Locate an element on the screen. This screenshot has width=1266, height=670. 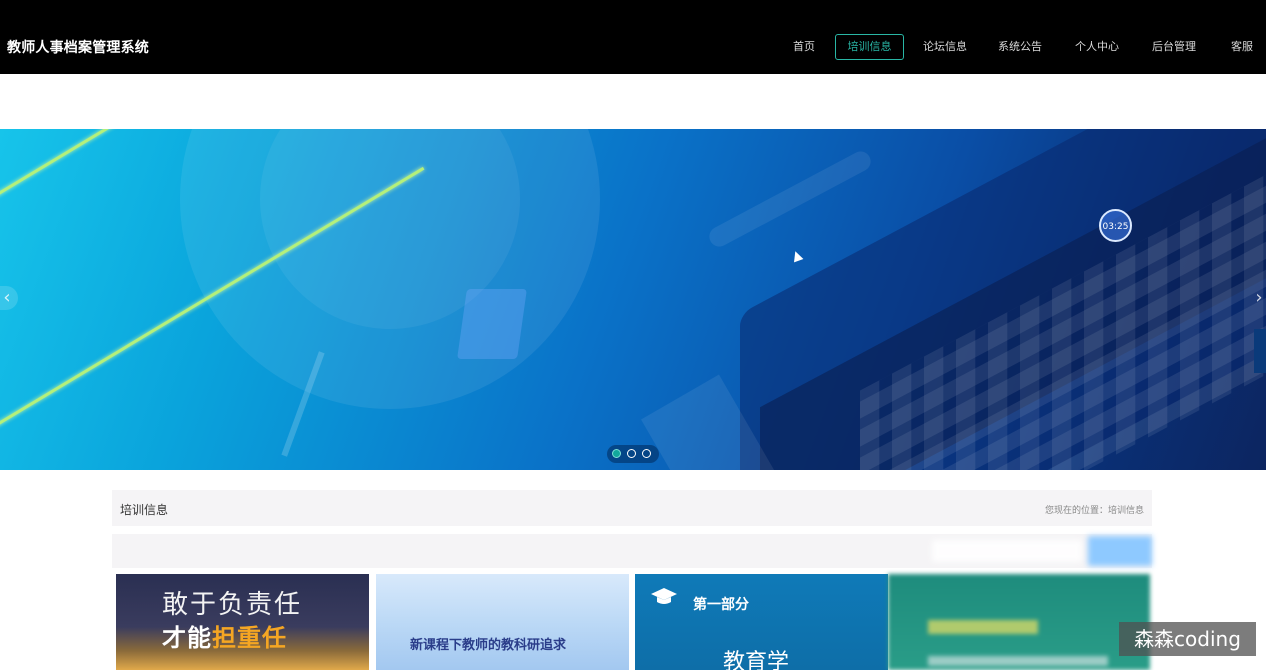
search-input is located at coordinates (1007, 551).